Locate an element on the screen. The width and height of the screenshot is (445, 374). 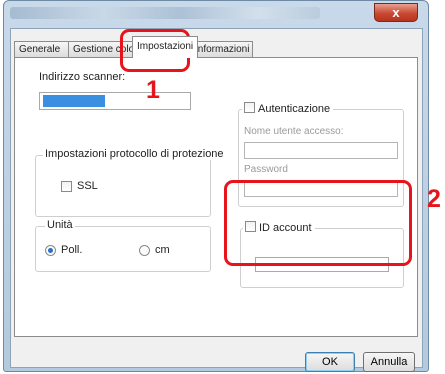
window-title-blurred is located at coordinates (165, 13).